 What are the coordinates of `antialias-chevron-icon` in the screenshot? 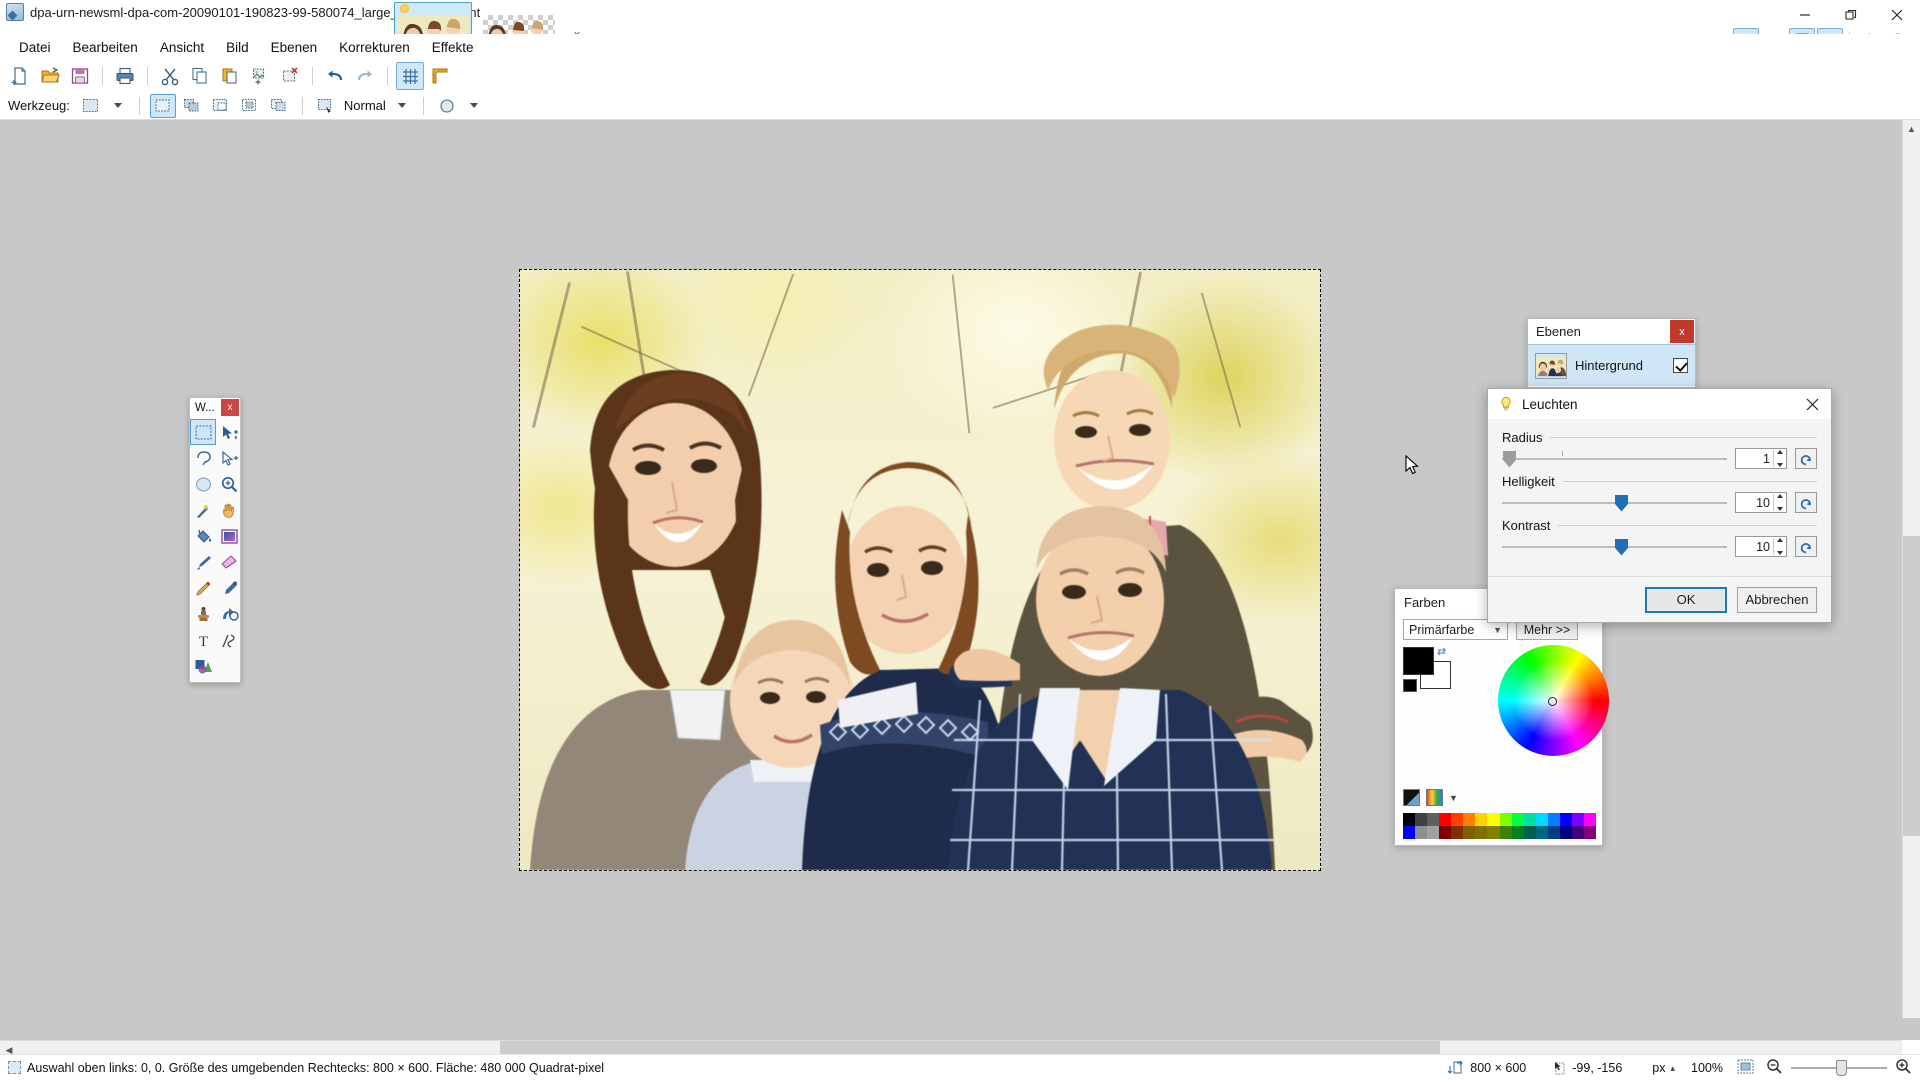 It's located at (473, 105).